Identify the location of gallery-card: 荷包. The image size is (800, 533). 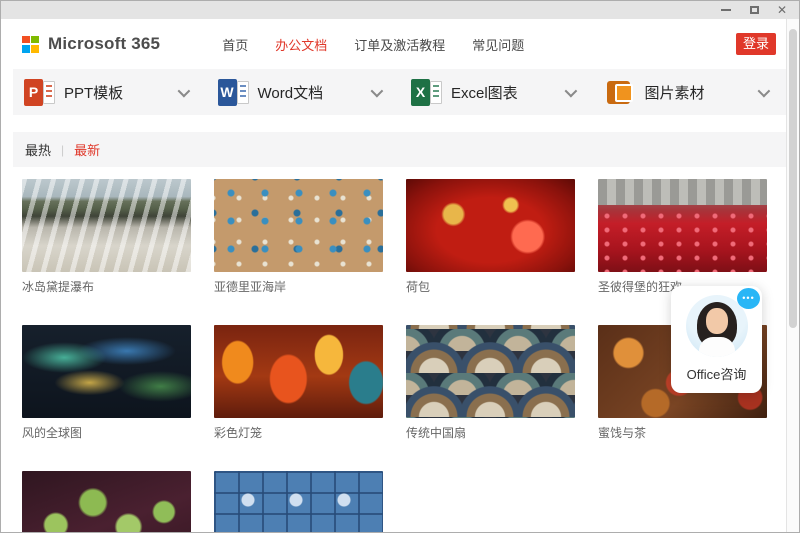
(490, 236).